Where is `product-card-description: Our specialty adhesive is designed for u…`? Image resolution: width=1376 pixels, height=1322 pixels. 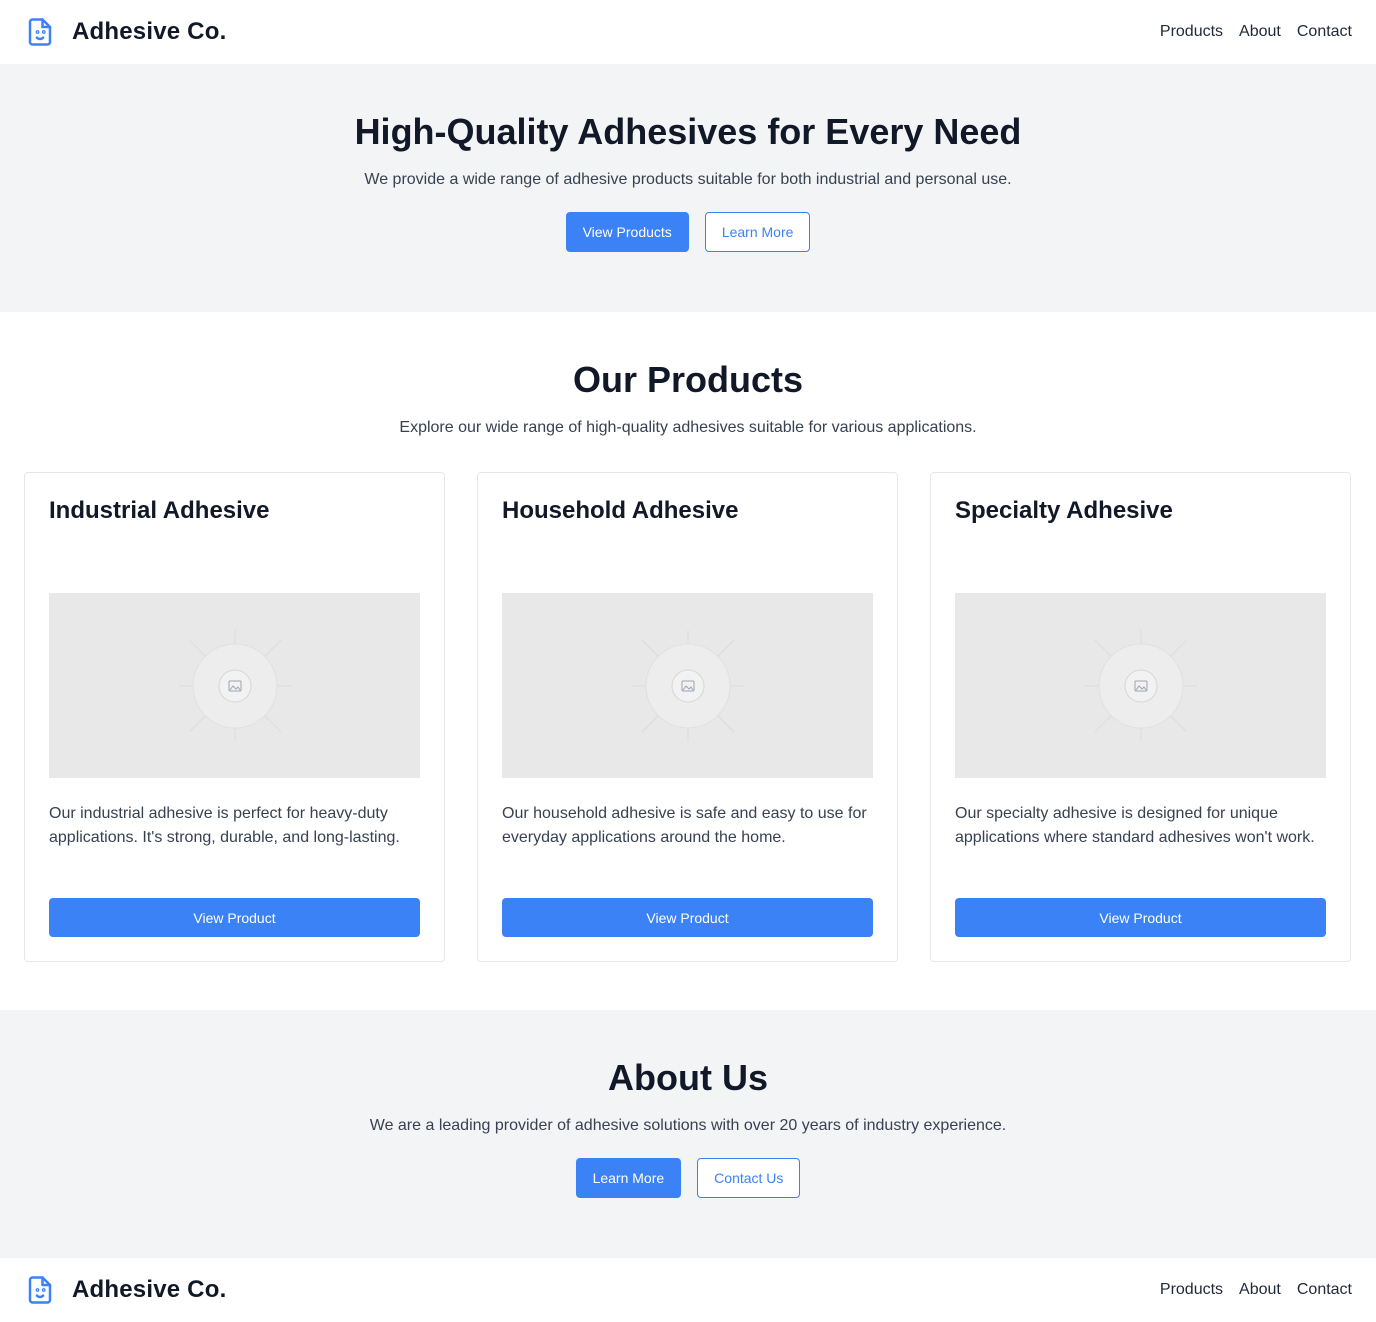 product-card-description: Our specialty adhesive is designed for u… is located at coordinates (1135, 826).